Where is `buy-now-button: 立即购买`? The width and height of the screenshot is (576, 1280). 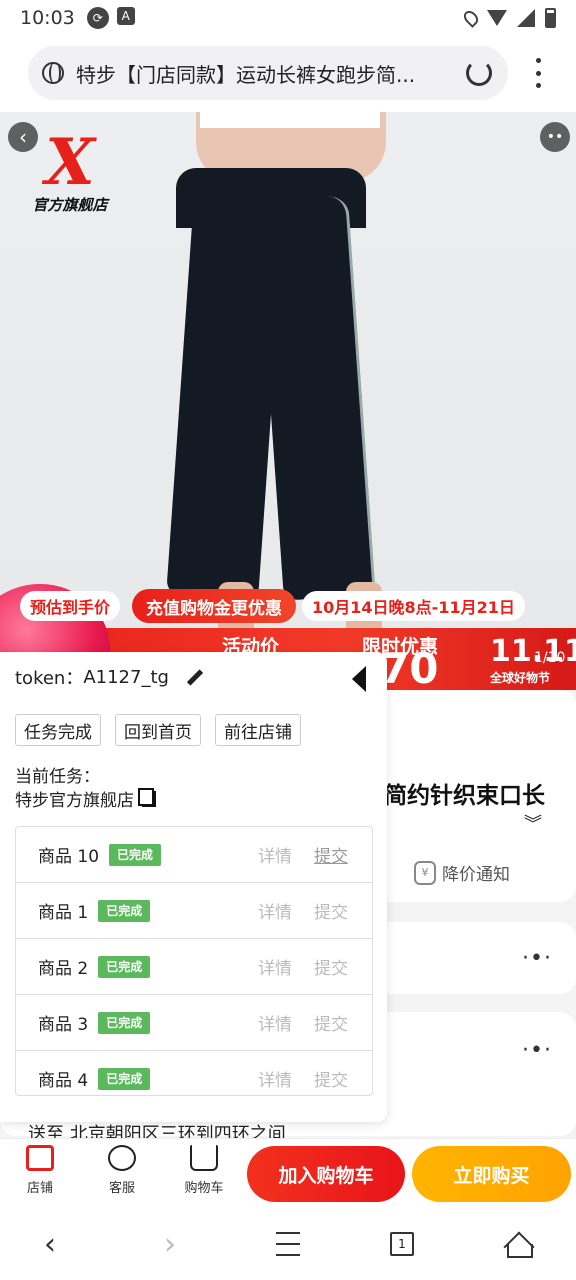 buy-now-button: 立即购买 is located at coordinates (491, 1174).